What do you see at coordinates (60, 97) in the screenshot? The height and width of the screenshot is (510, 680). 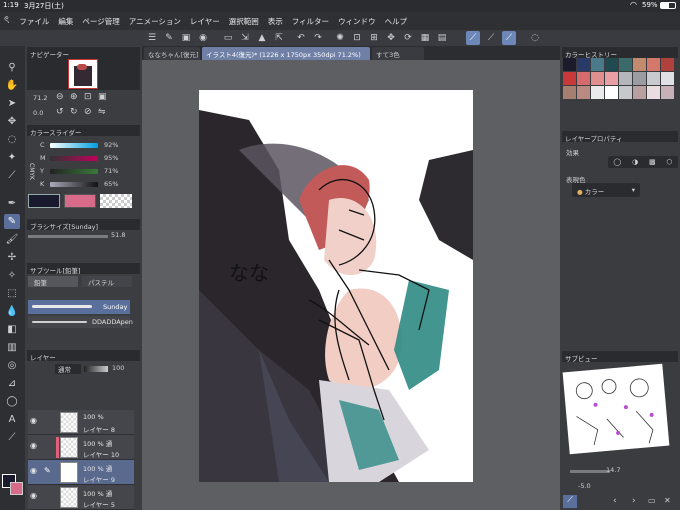 I see `zoom-out-icon: ⊖` at bounding box center [60, 97].